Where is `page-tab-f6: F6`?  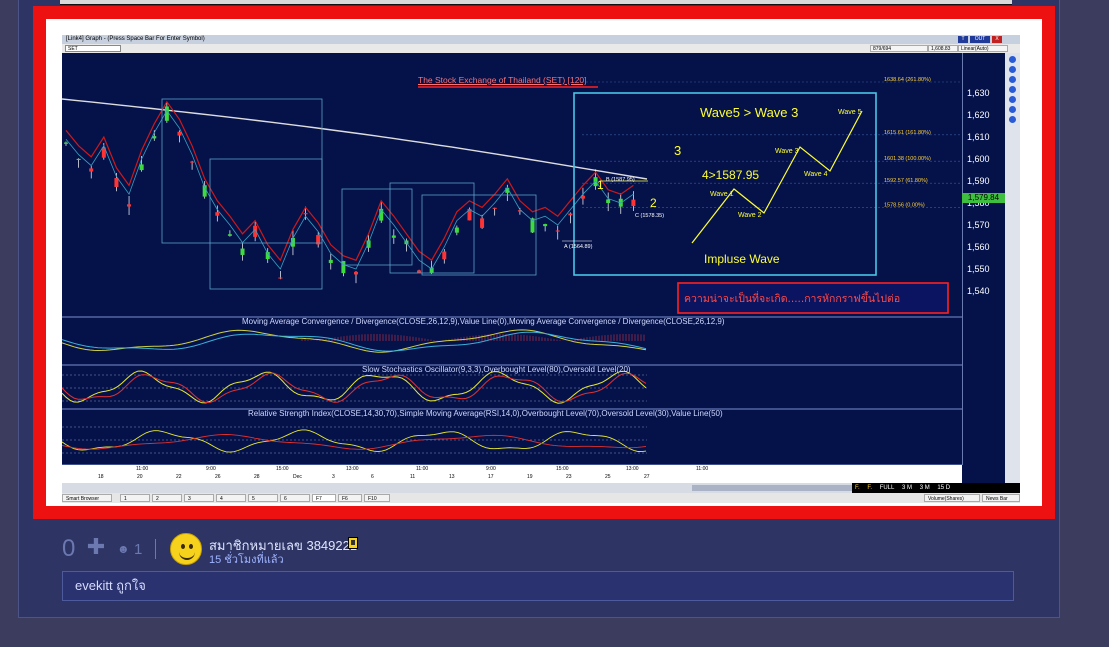
page-tab-f6: F6 is located at coordinates (350, 498).